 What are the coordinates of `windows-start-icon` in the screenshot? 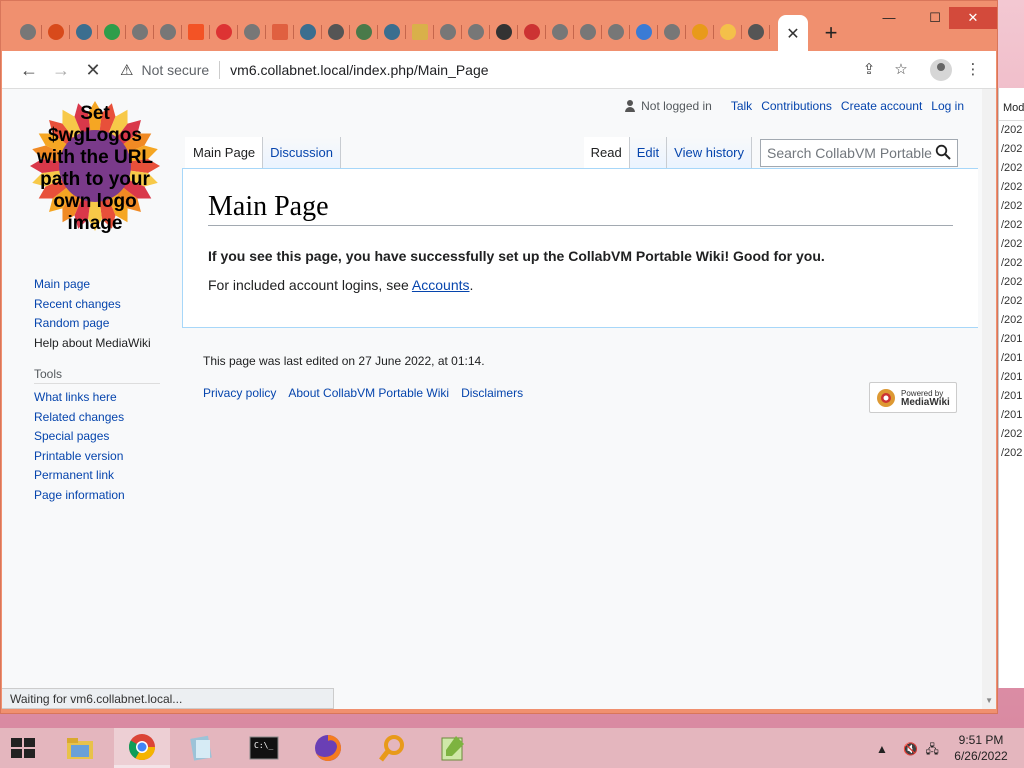 It's located at (23, 748).